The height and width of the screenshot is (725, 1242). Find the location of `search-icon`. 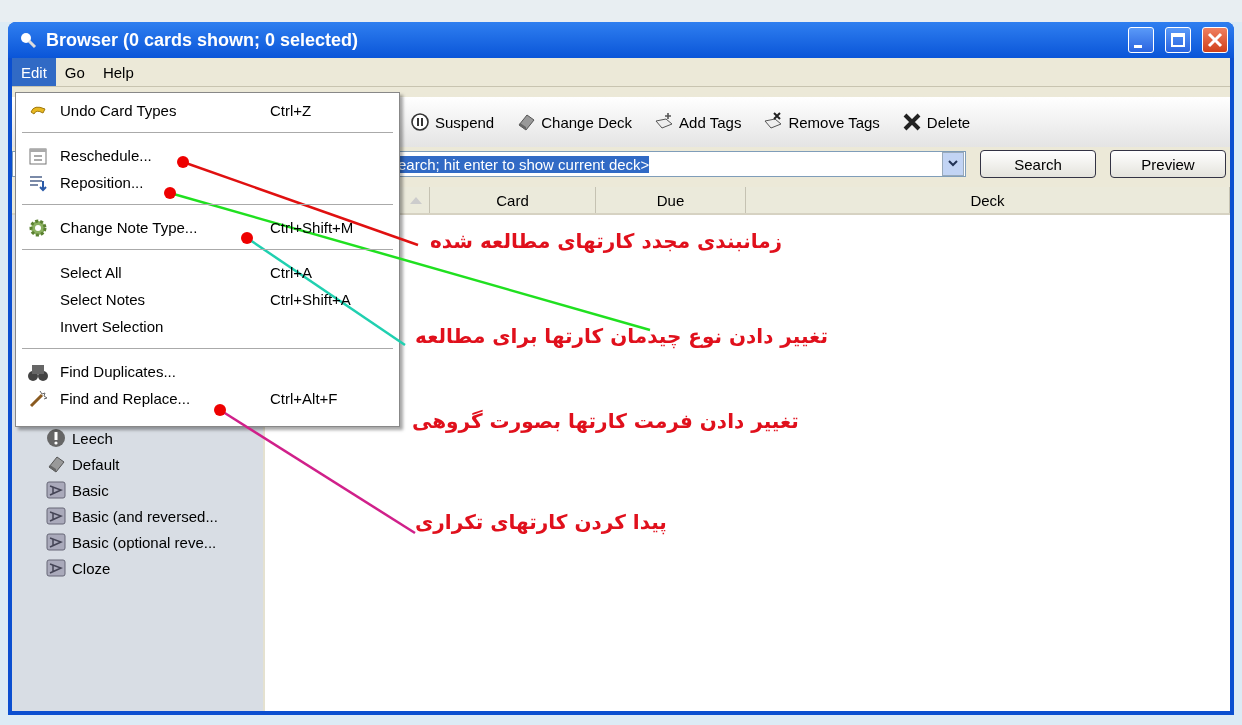

search-icon is located at coordinates (28, 40).